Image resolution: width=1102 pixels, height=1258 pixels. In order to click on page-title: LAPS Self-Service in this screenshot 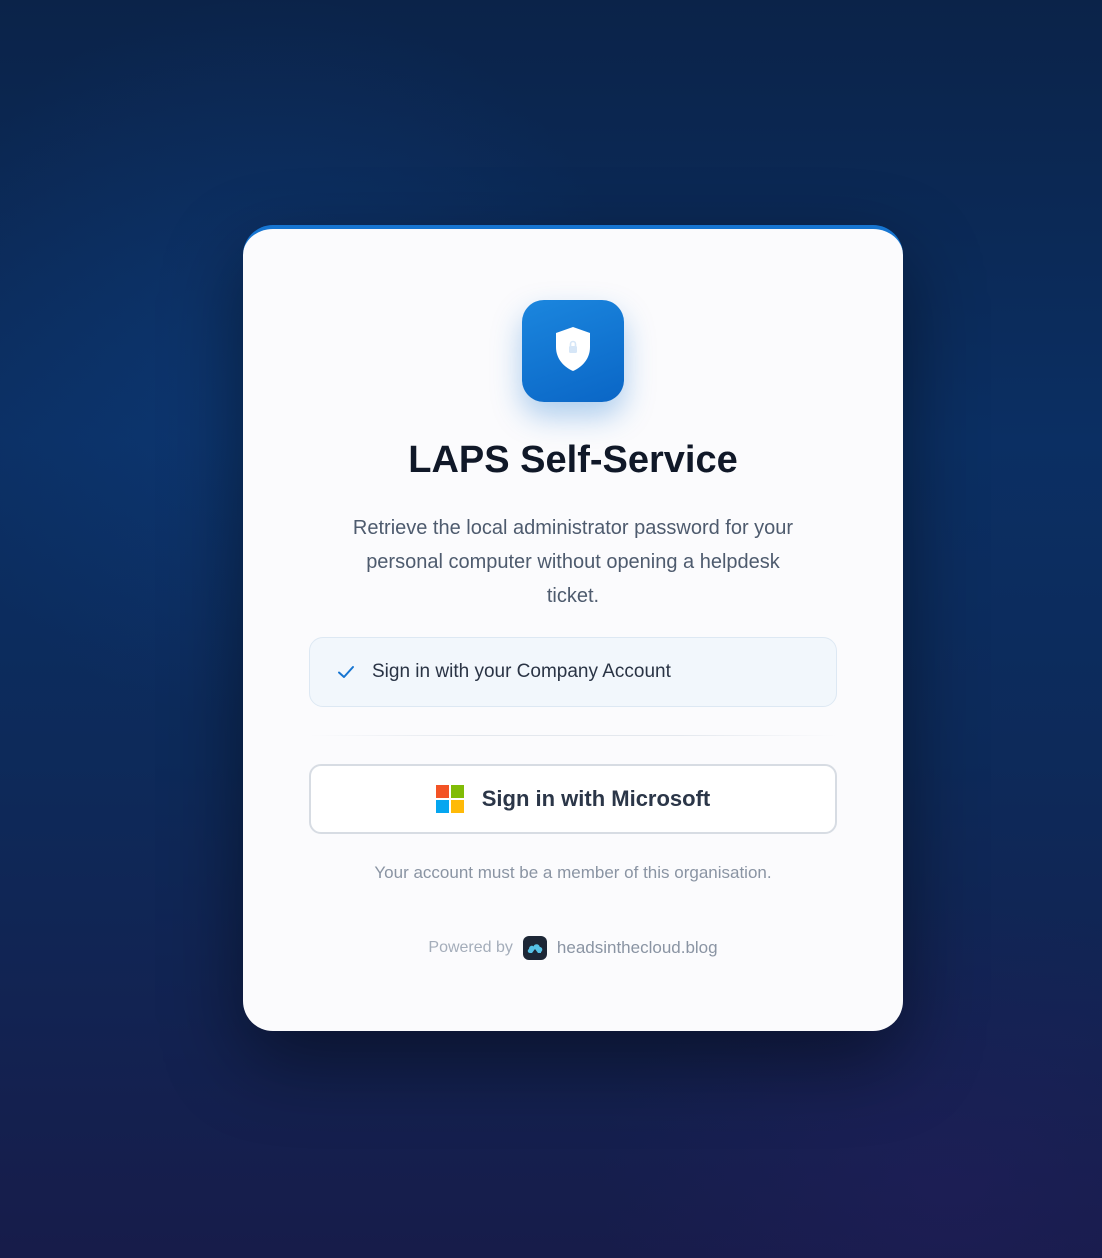, I will do `click(573, 460)`.